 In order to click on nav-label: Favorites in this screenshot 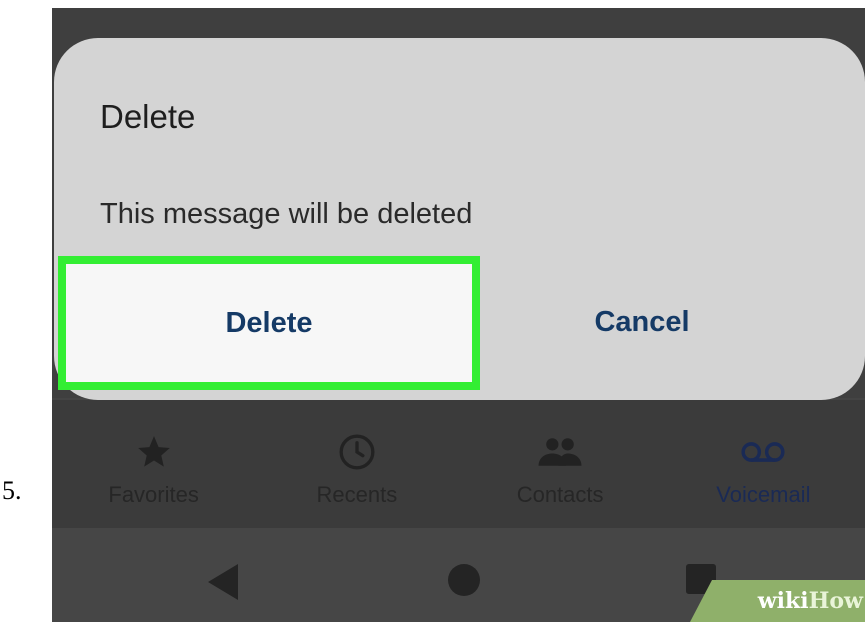, I will do `click(153, 494)`.